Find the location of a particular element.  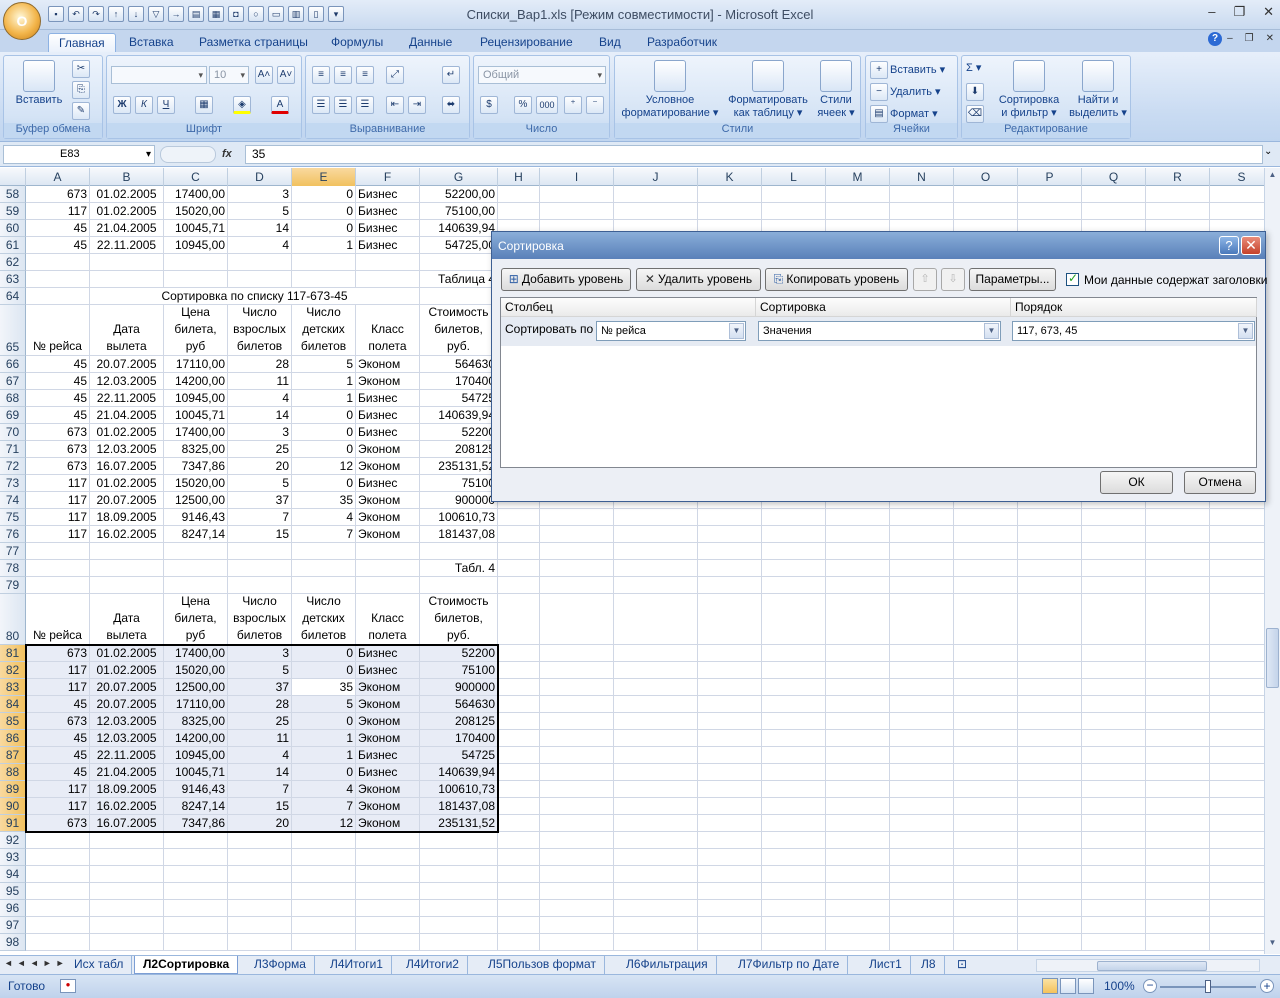

tab-home: Главная is located at coordinates (82, 42).